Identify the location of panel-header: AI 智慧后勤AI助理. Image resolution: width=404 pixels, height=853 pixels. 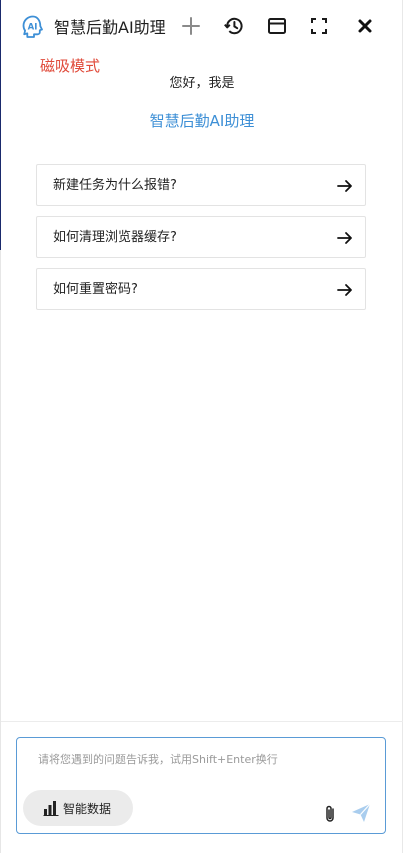
(202, 27).